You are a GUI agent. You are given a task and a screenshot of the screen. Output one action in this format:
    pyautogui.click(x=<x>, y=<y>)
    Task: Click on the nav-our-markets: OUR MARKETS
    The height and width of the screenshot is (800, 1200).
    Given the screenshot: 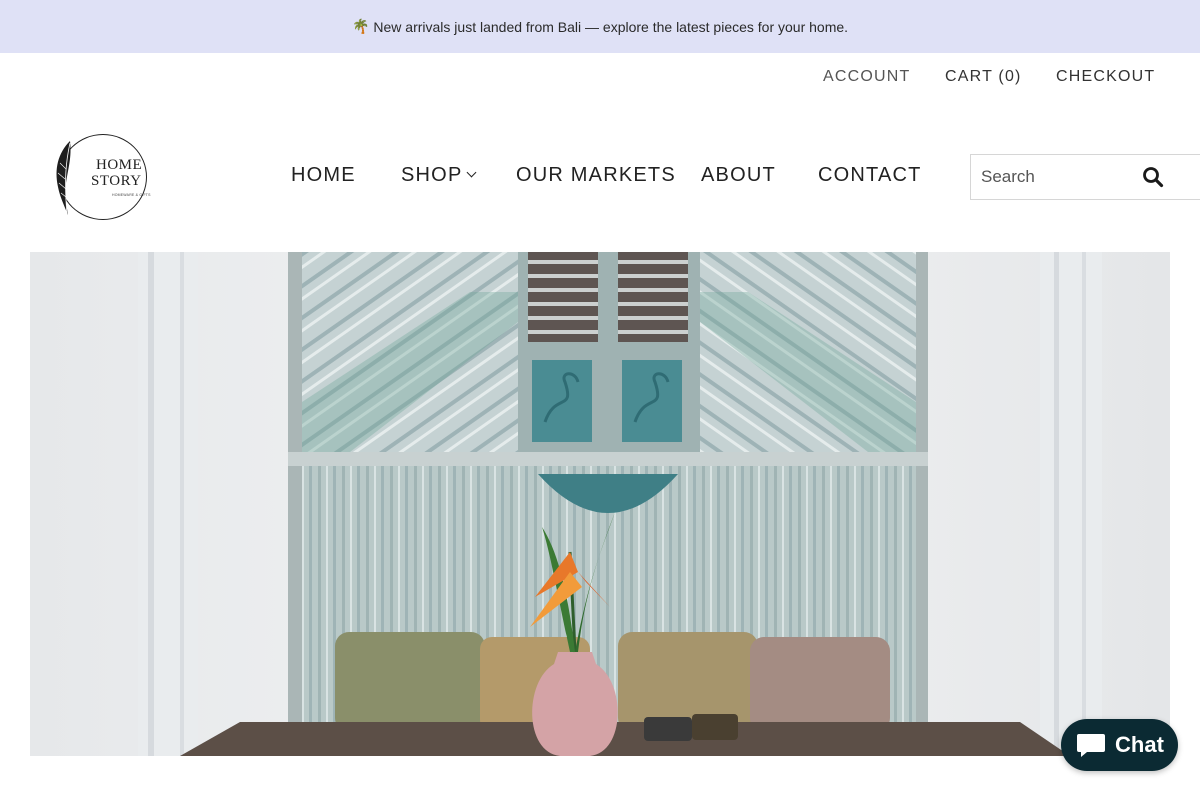 What is the action you would take?
    pyautogui.click(x=596, y=175)
    